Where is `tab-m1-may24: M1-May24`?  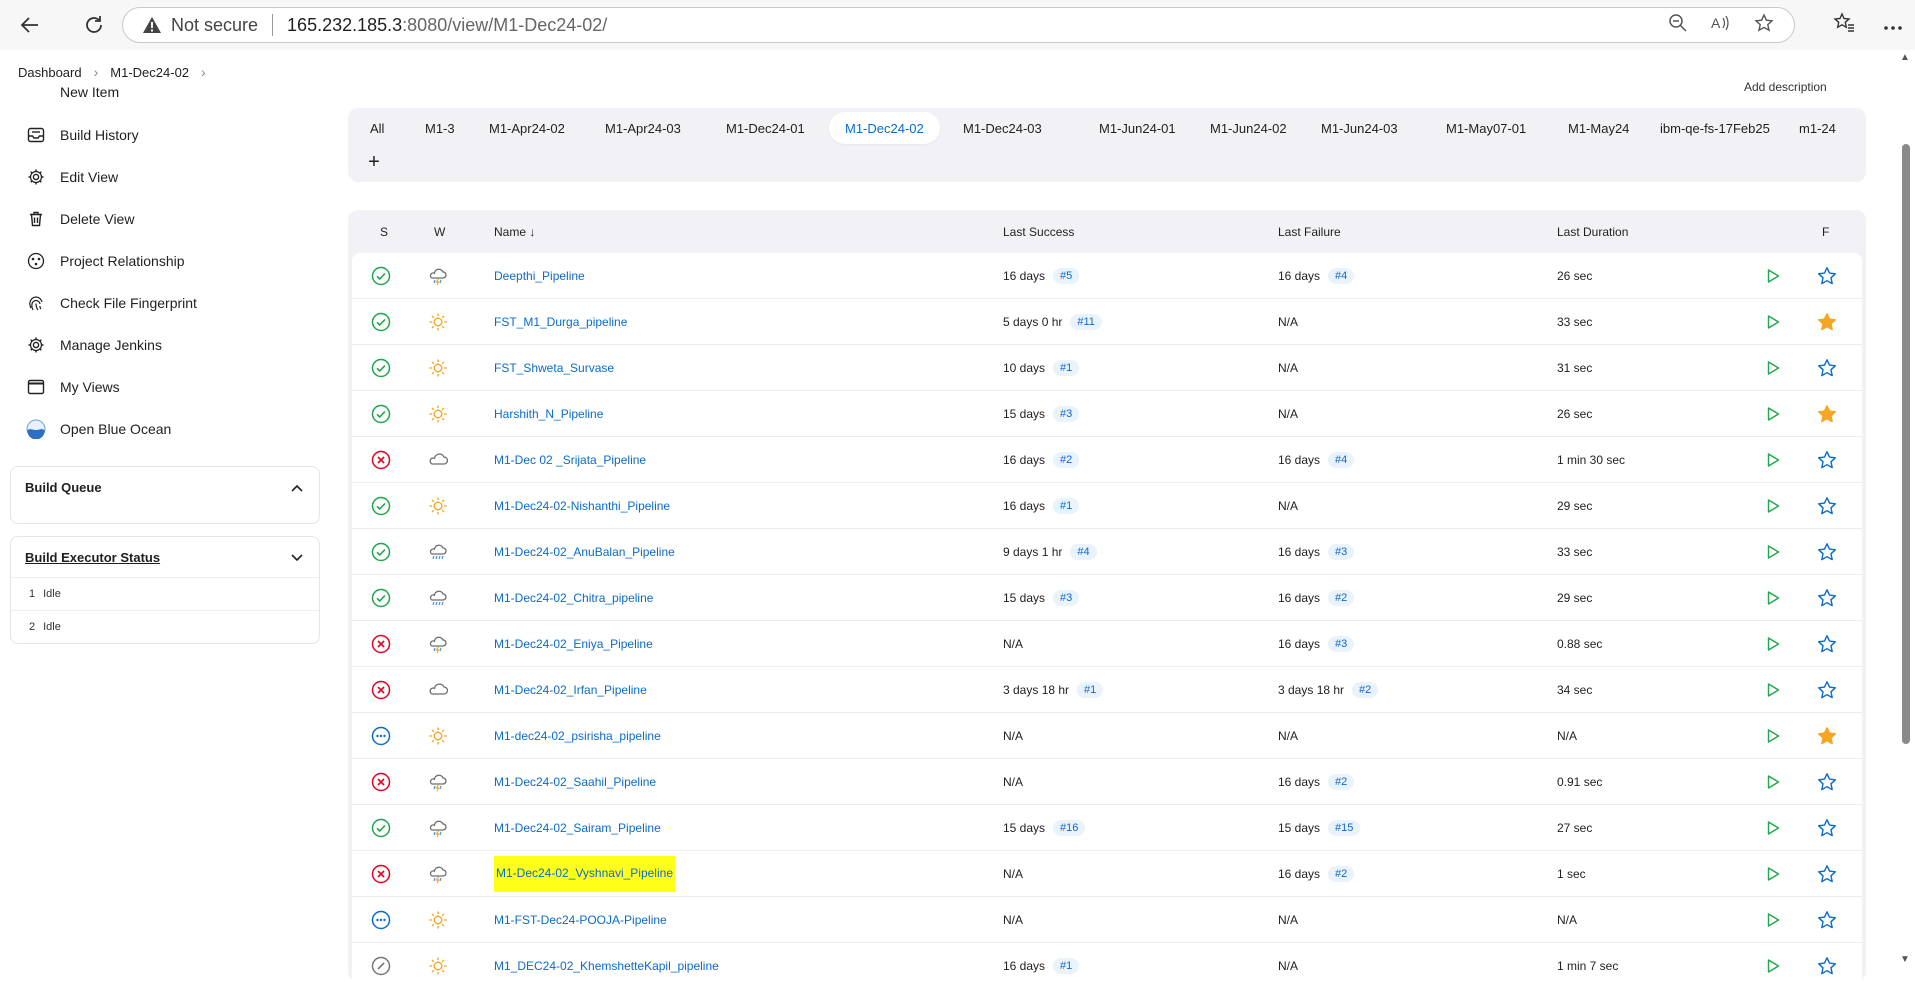 tab-m1-may24: M1-May24 is located at coordinates (1598, 128).